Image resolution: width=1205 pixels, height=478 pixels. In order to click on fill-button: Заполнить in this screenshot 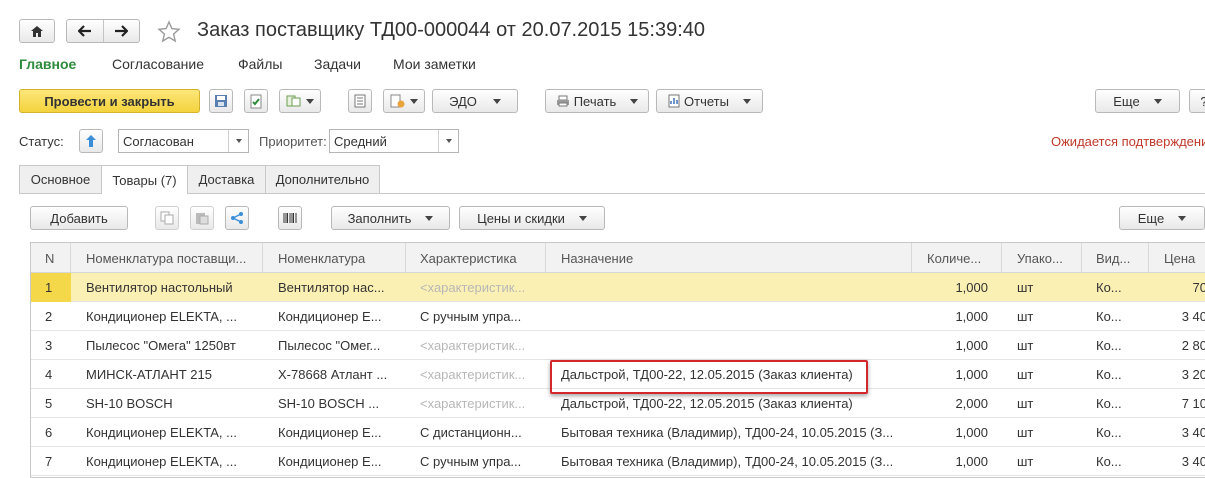, I will do `click(390, 218)`.